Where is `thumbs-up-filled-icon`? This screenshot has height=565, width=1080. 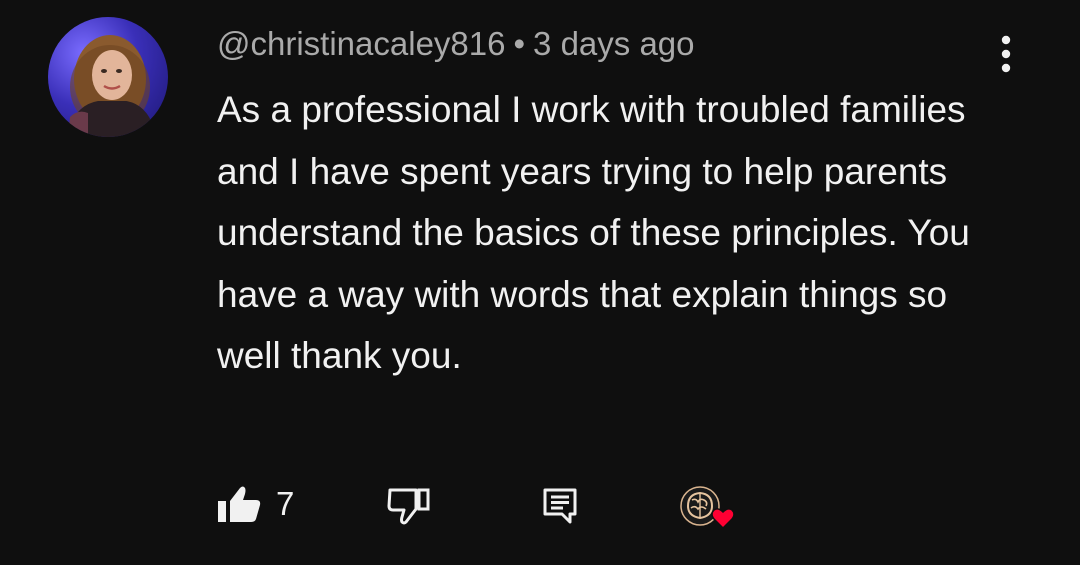
thumbs-up-filled-icon is located at coordinates (239, 504).